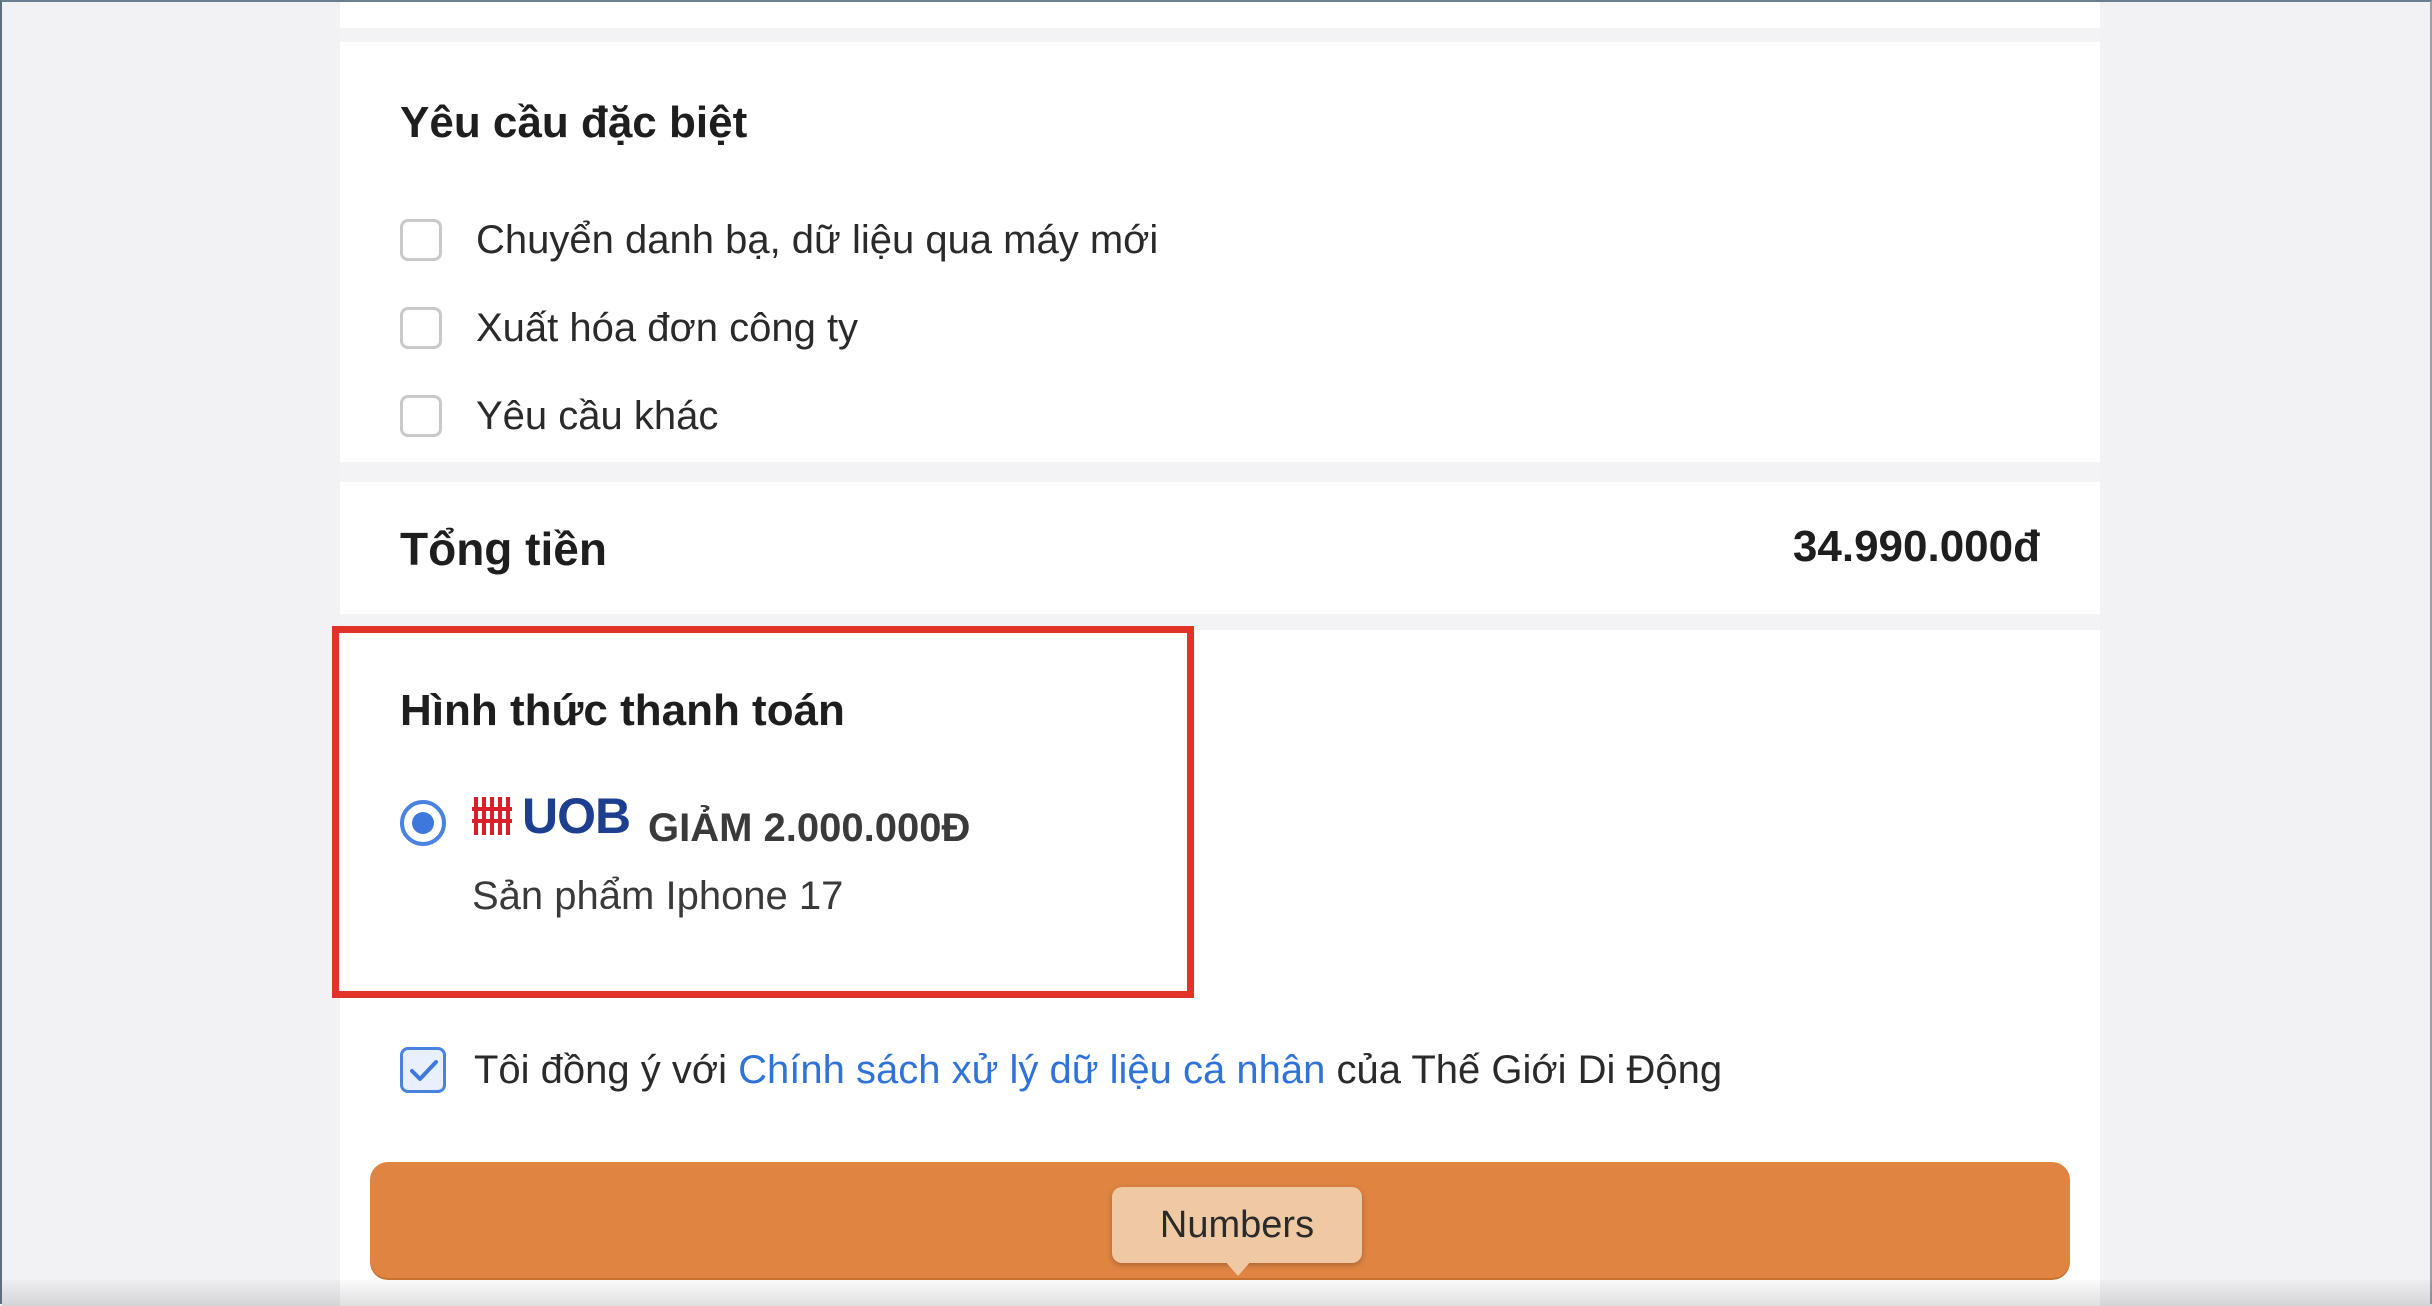  What do you see at coordinates (576, 816) in the screenshot?
I see `uob-logo-text: UOB` at bounding box center [576, 816].